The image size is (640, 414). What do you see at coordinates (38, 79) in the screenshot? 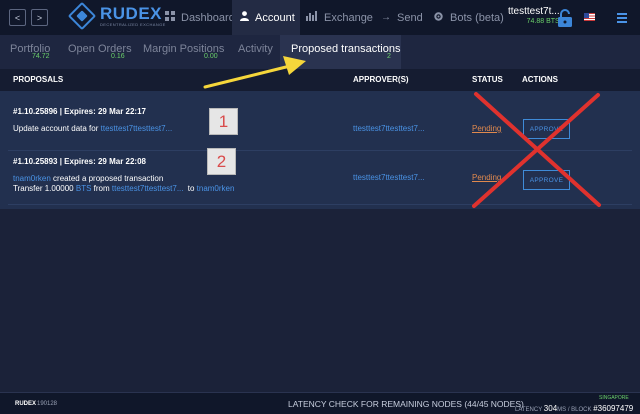
I see `header-proposals: PROPOSALS` at bounding box center [38, 79].